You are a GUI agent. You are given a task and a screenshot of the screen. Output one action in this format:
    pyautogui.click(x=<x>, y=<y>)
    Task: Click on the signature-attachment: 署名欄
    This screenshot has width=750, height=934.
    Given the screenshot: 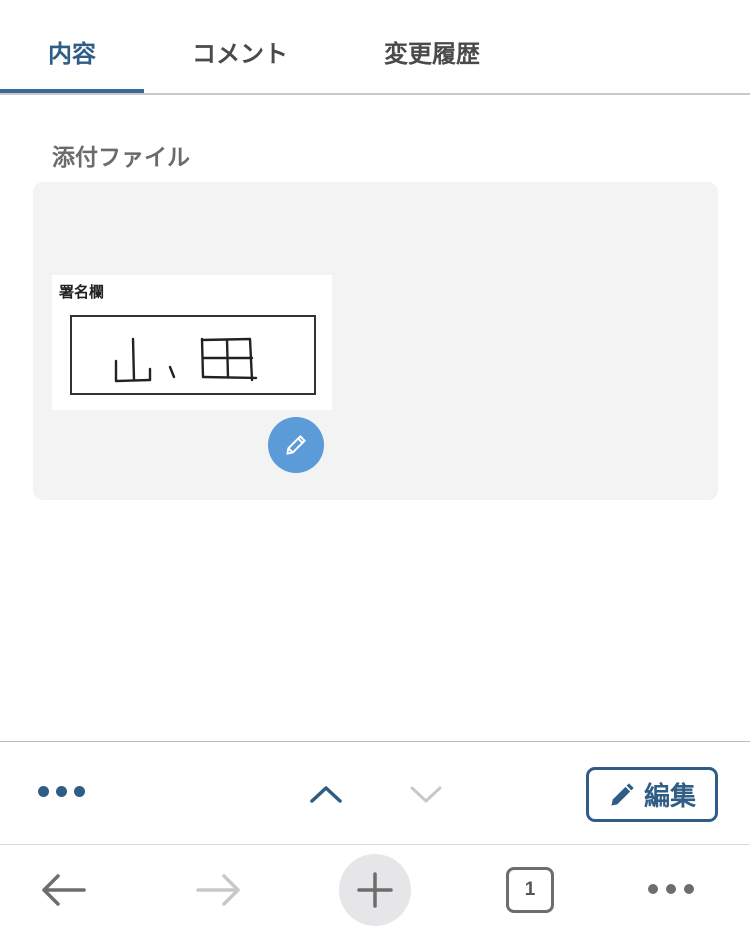 What is the action you would take?
    pyautogui.click(x=192, y=342)
    